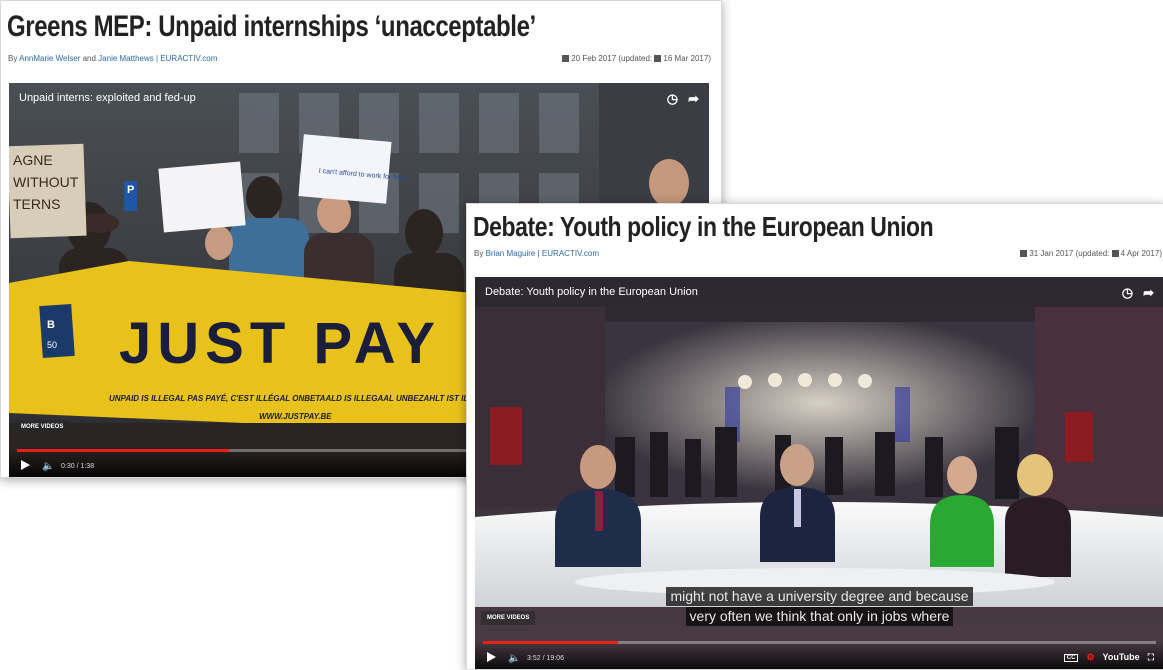  I want to click on gear-icon: ⚙, so click(1090, 657).